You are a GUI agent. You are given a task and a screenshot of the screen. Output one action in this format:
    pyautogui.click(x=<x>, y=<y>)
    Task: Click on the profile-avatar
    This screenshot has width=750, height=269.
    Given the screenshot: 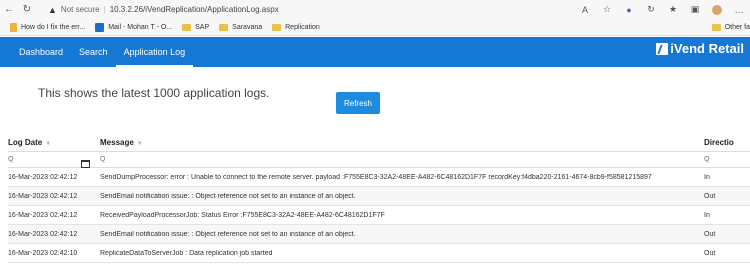 What is the action you would take?
    pyautogui.click(x=717, y=9)
    